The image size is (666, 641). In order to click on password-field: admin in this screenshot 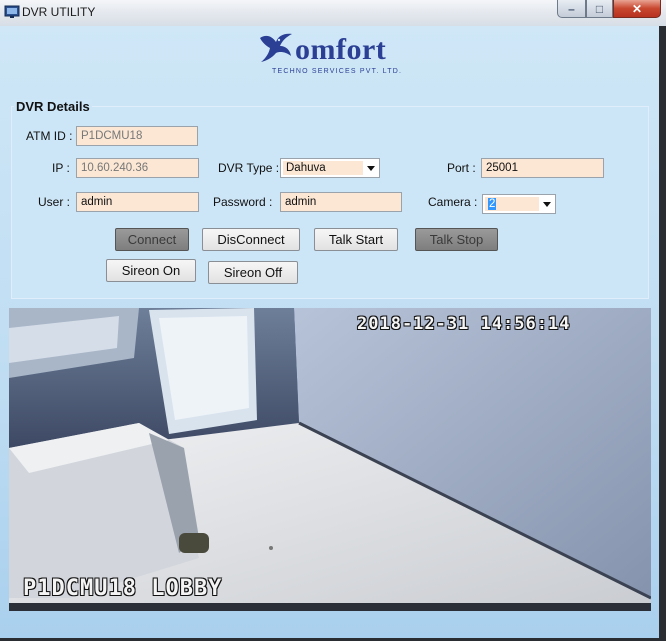, I will do `click(341, 202)`.